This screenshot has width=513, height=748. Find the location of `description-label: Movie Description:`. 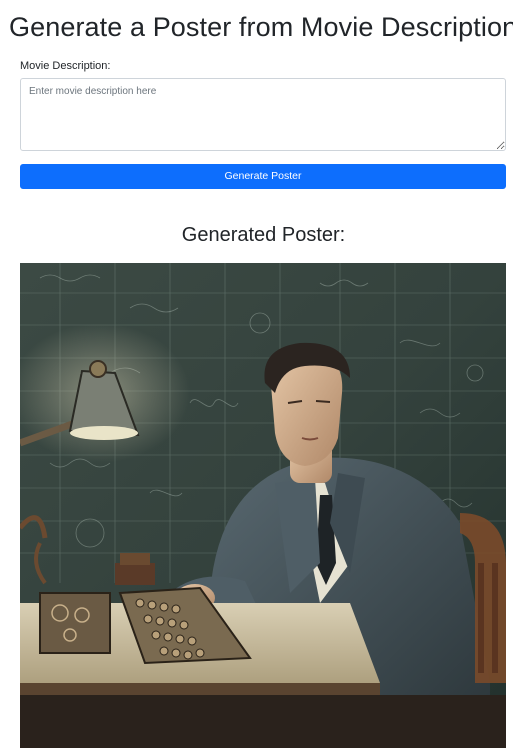

description-label: Movie Description: is located at coordinates (65, 66).